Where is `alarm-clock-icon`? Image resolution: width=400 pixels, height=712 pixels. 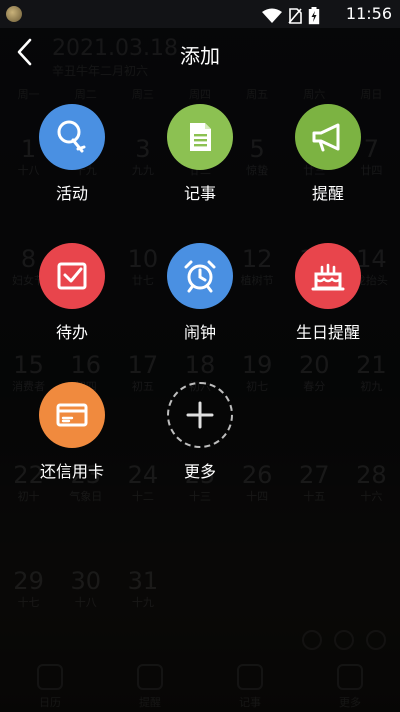 alarm-clock-icon is located at coordinates (200, 276).